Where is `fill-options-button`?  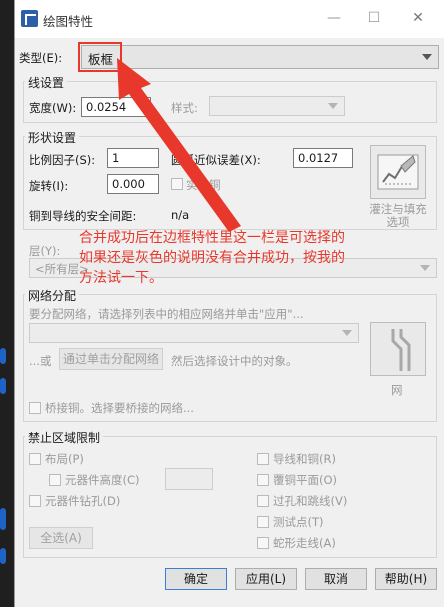
fill-options-button is located at coordinates (398, 172).